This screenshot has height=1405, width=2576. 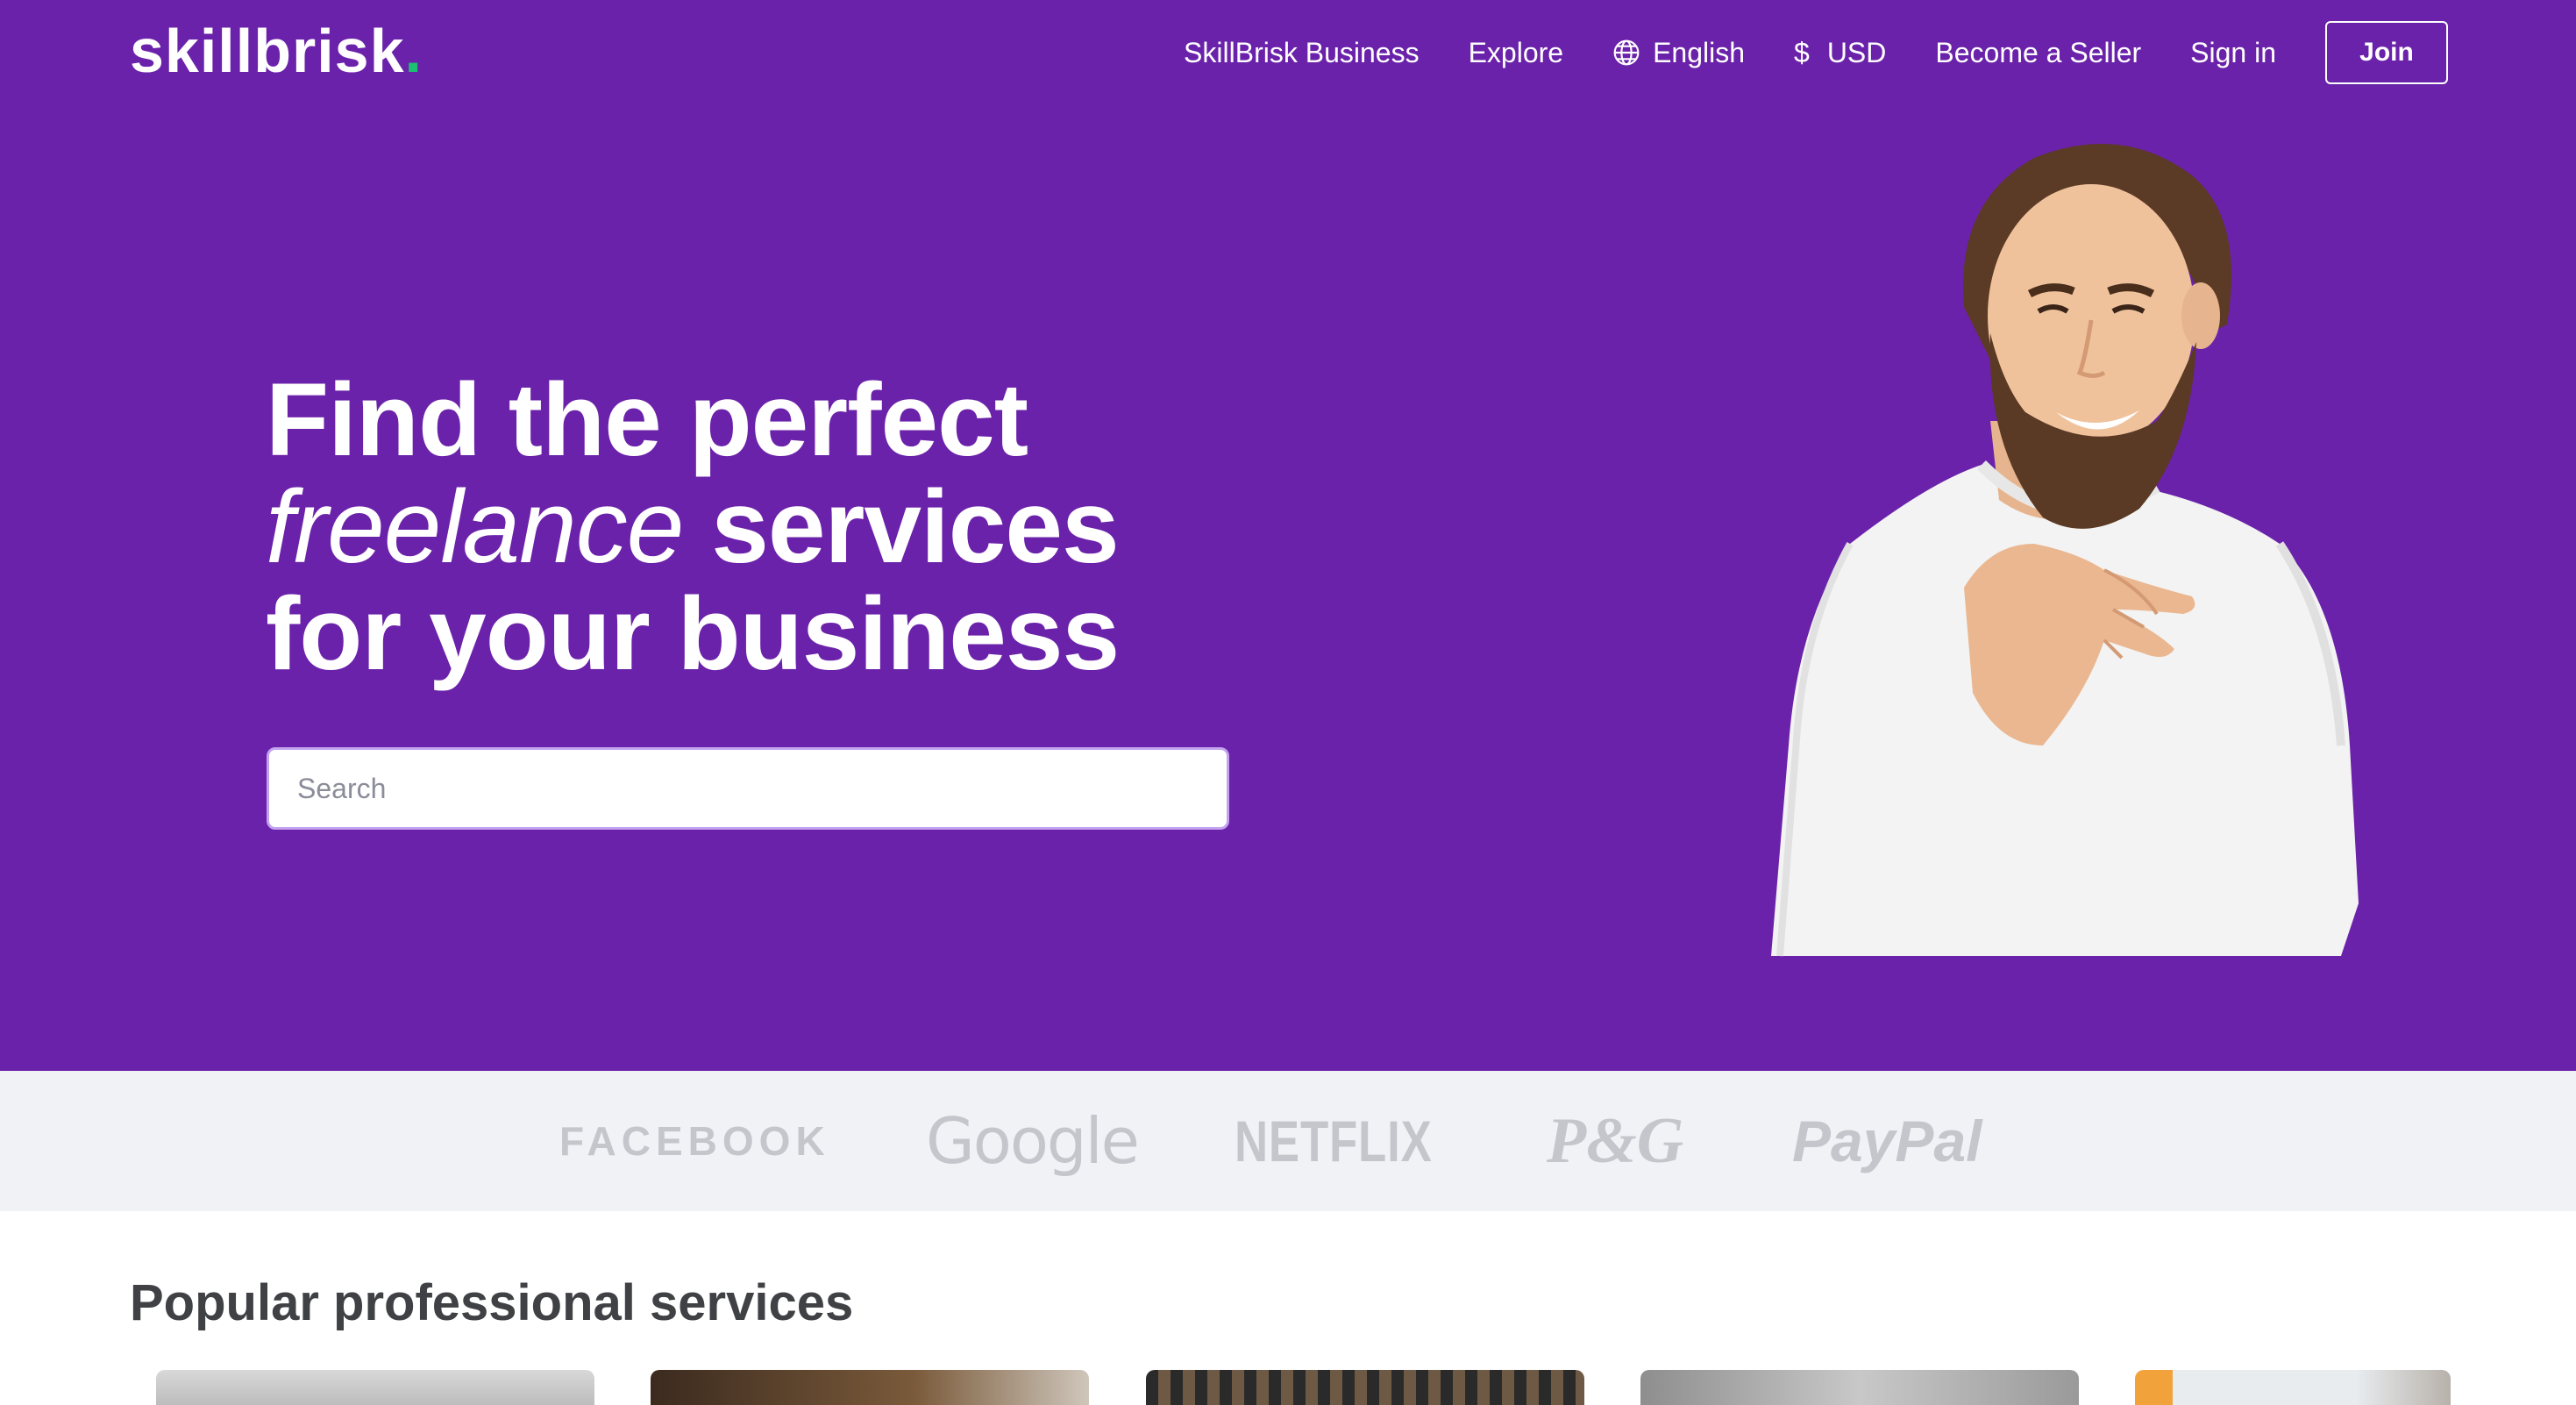 I want to click on brand-logo-google: Google, so click(x=1033, y=1141).